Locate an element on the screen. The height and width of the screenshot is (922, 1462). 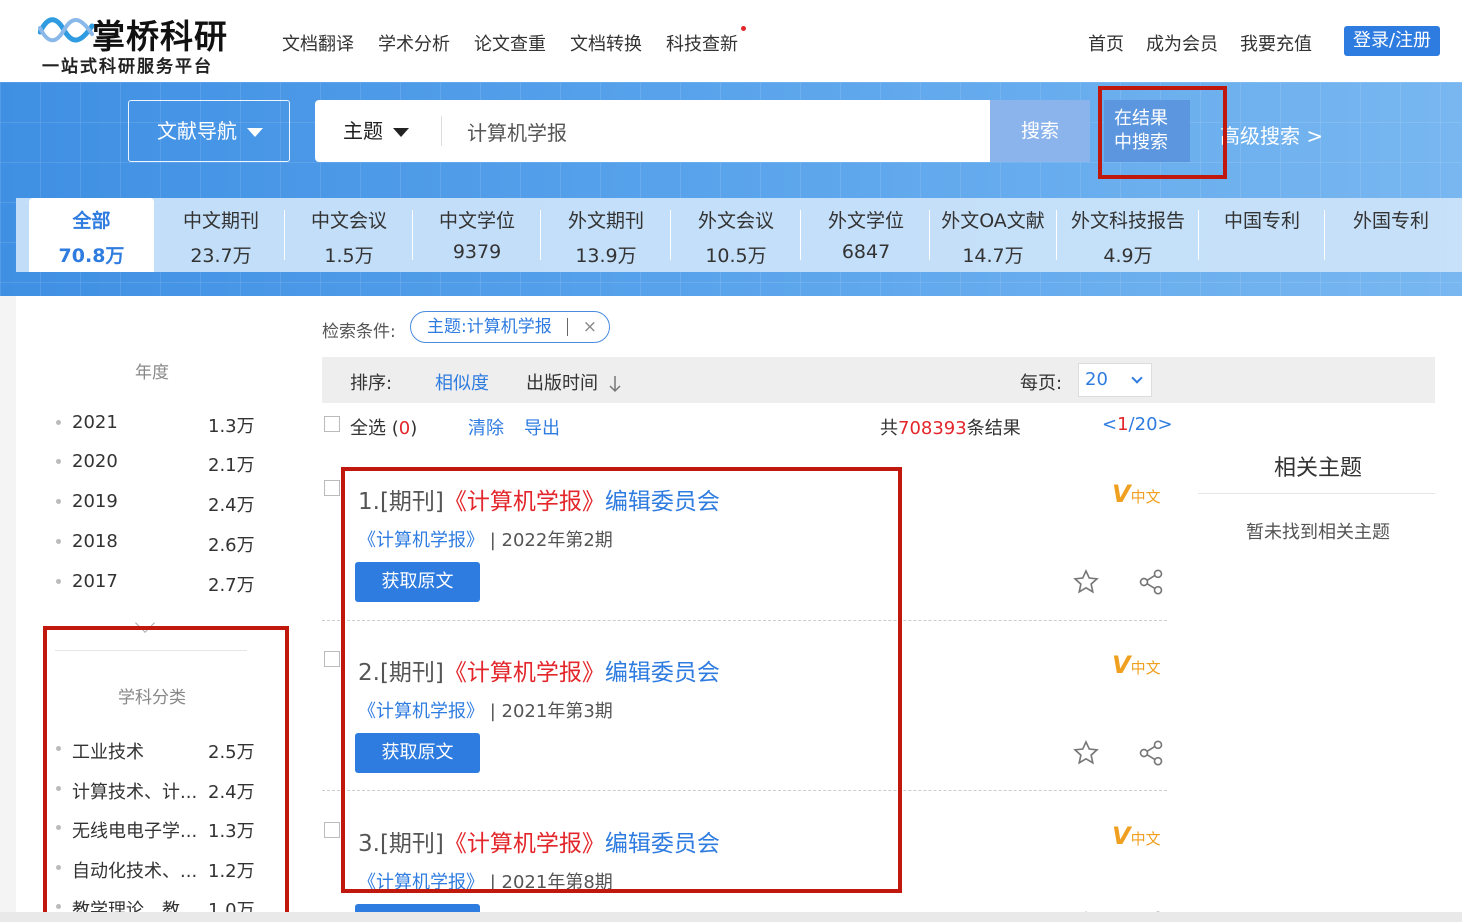
tab-label: 外文期刊 is located at coordinates (605, 221).